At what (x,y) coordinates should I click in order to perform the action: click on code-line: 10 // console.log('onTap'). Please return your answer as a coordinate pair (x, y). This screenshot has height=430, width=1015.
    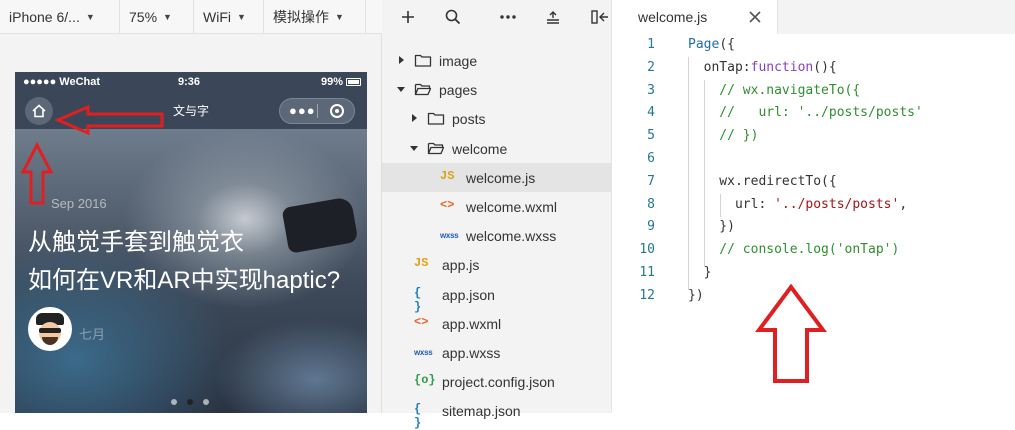
    Looking at the image, I should click on (814, 250).